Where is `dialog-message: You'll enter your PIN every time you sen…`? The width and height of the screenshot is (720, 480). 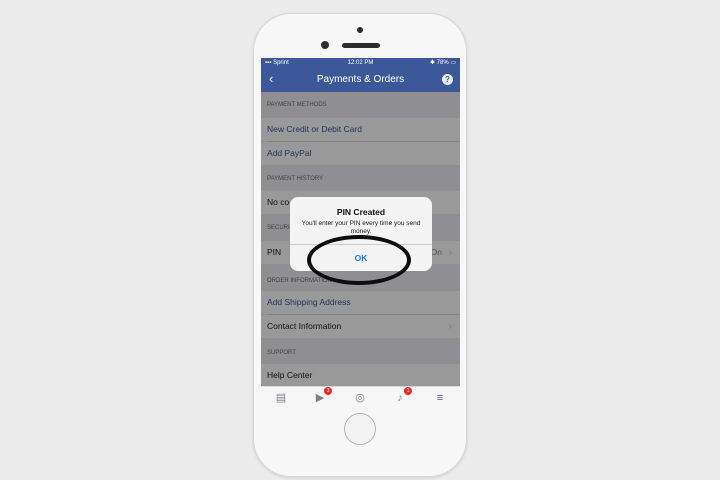 dialog-message: You'll enter your PIN every time you sen… is located at coordinates (361, 227).